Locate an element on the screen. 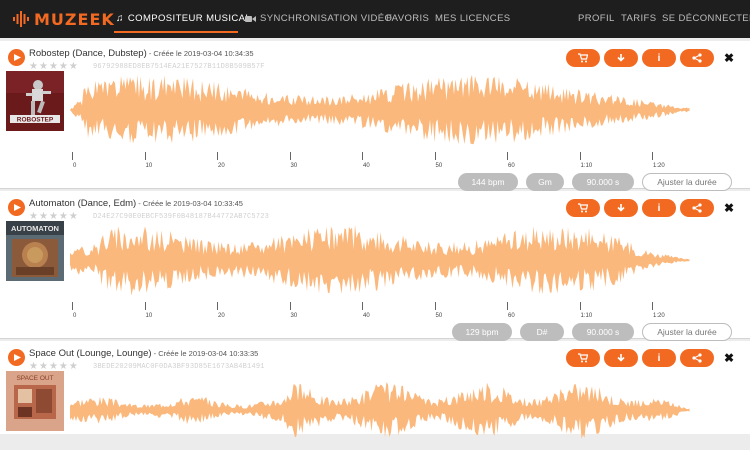 The image size is (750, 450). nav-compositeur-musical: ♫ COMPOSITEUR MUSICAL is located at coordinates (183, 18).